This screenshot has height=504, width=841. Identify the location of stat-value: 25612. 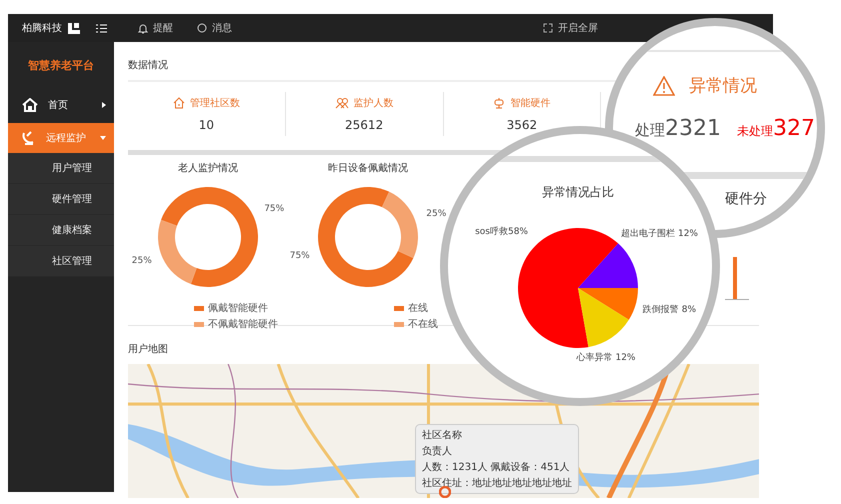
(364, 125).